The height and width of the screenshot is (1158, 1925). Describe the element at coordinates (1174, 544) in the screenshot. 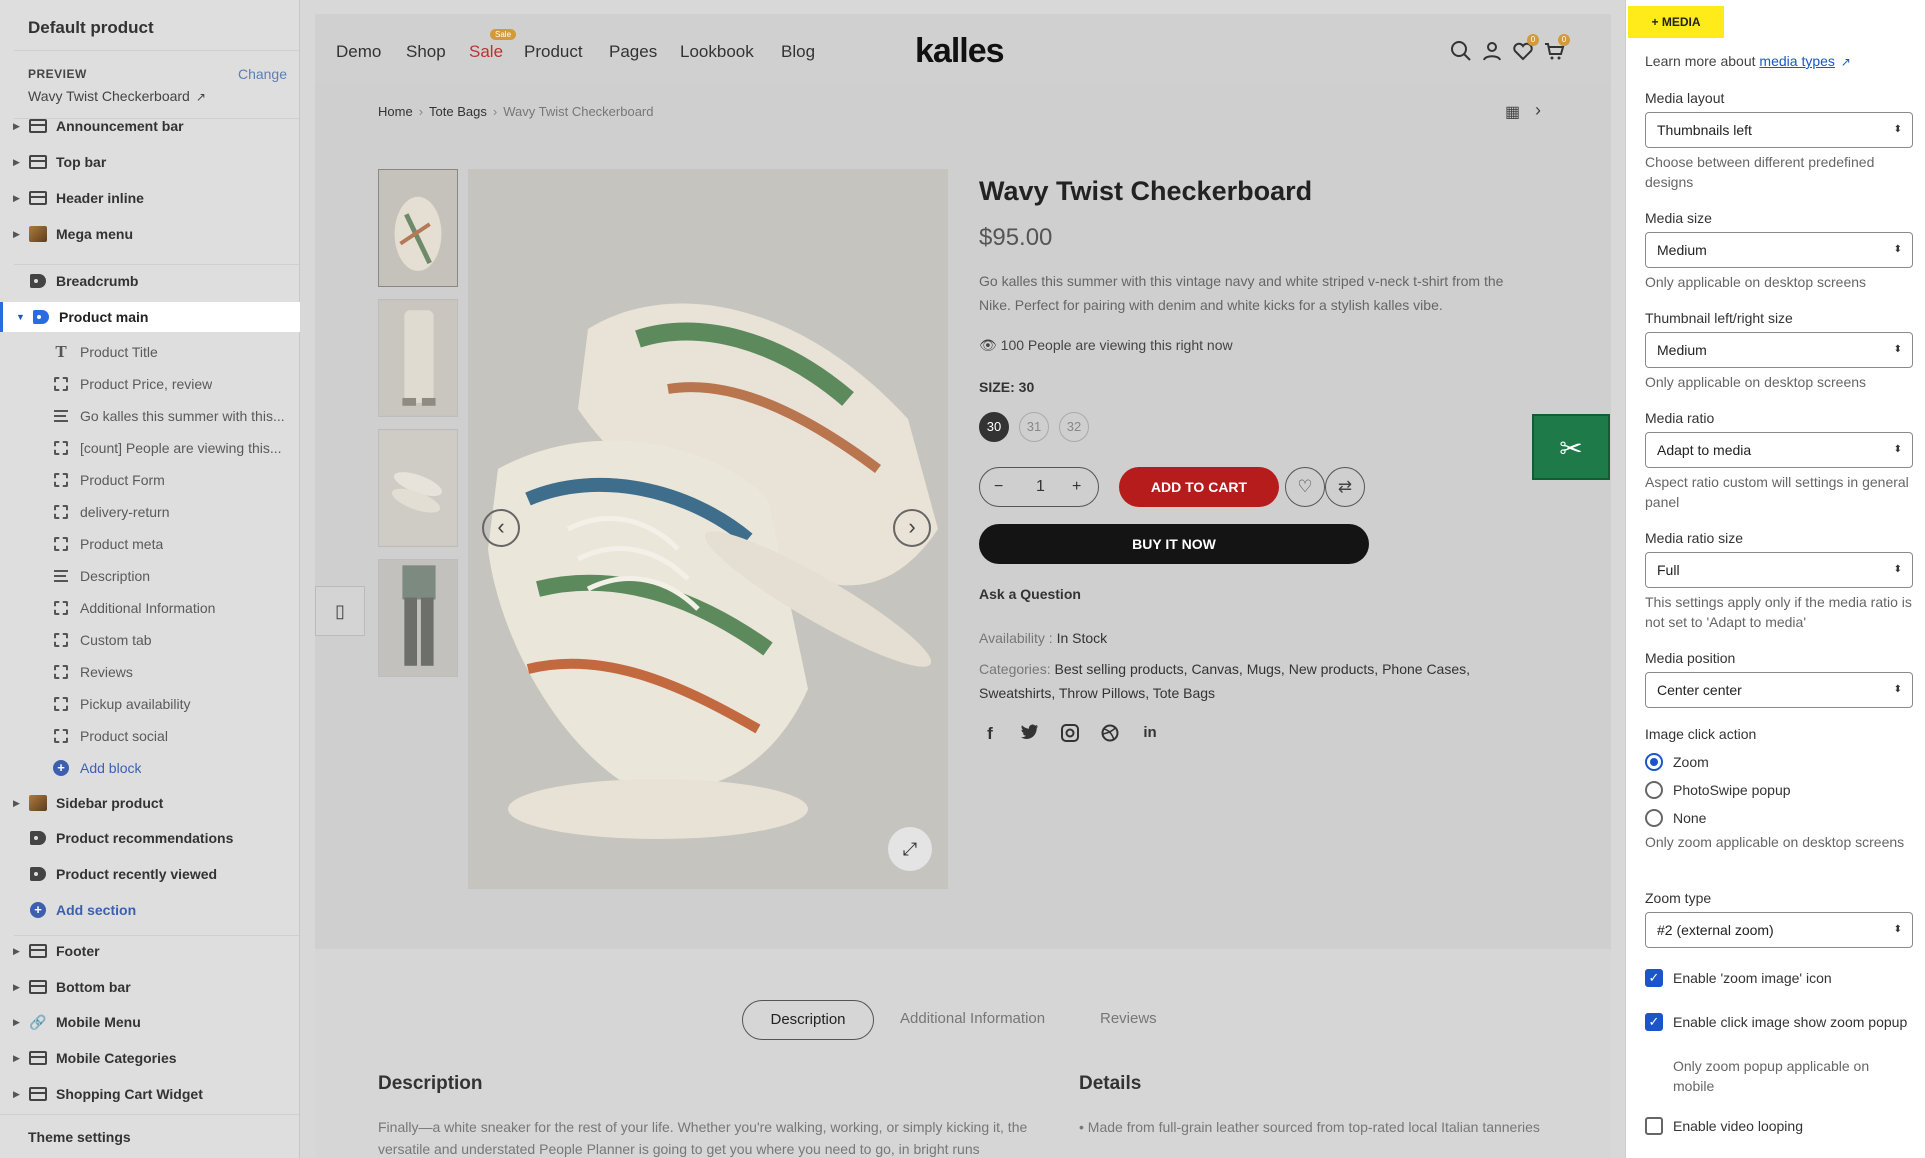

I see `buy-now-button: BUY IT NOW` at that location.